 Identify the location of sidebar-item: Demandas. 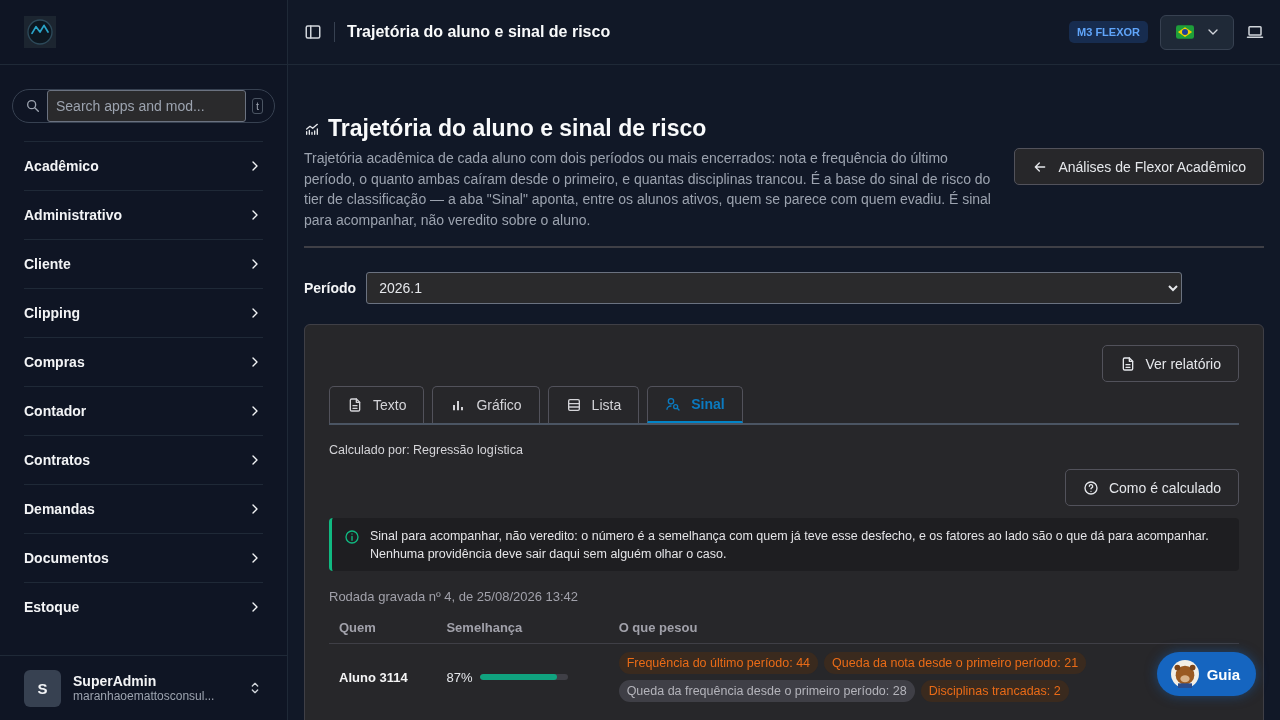
(143, 508).